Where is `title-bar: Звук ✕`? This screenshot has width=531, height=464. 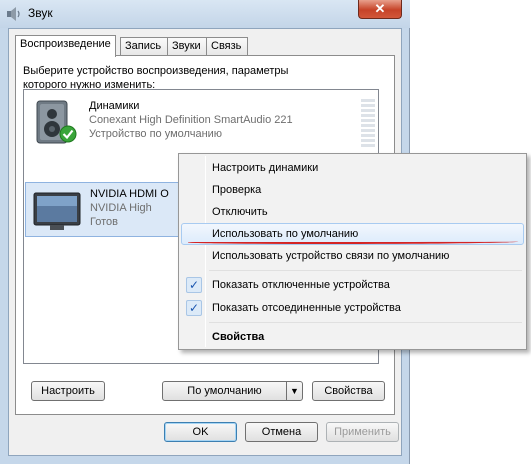 title-bar: Звук ✕ is located at coordinates (205, 14).